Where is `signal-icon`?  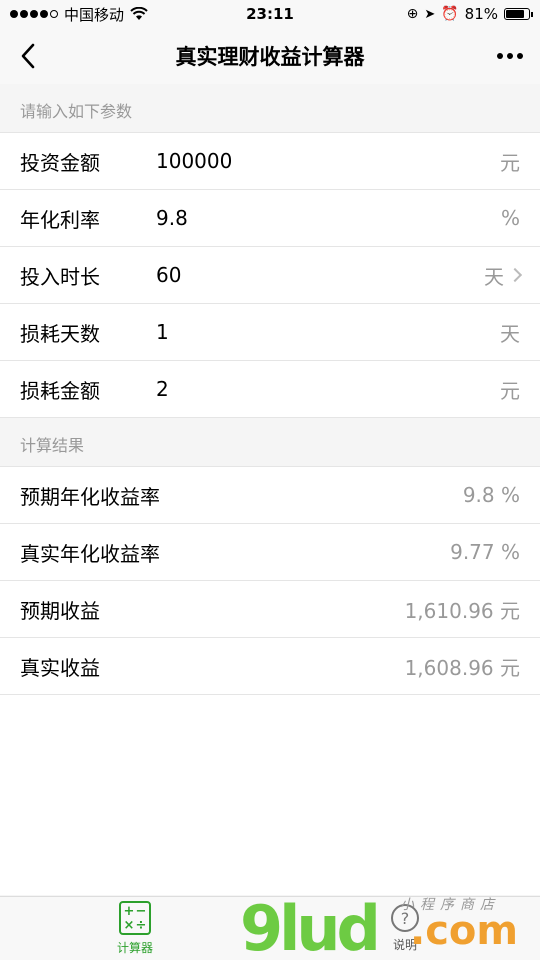
signal-icon is located at coordinates (34, 14).